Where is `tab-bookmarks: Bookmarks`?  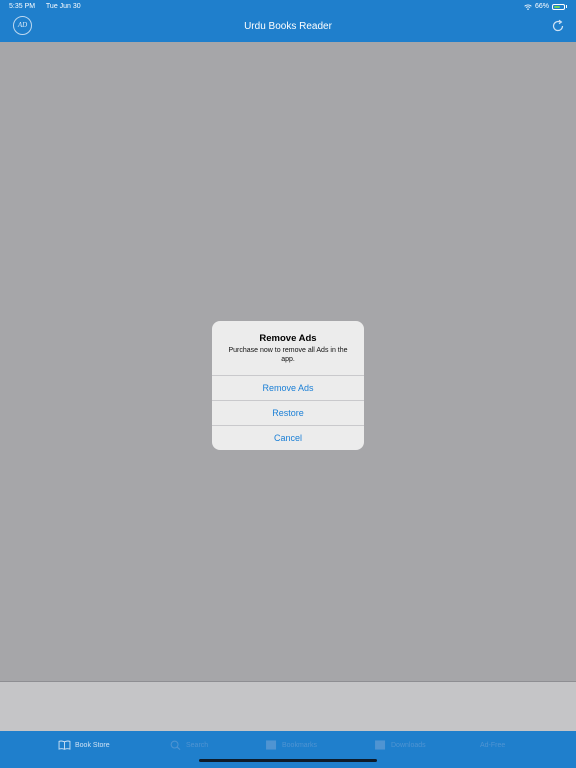
tab-bookmarks: Bookmarks is located at coordinates (291, 745).